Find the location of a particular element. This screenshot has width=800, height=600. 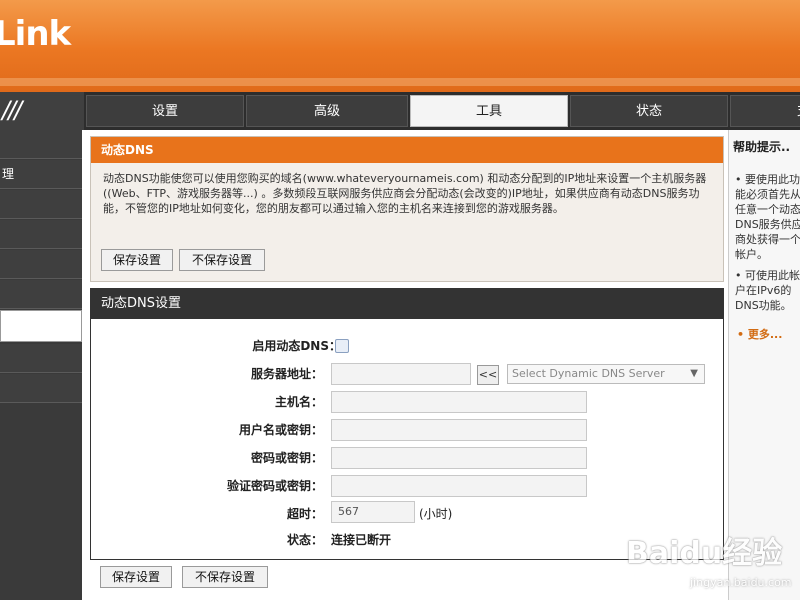

help-title: 帮助提示.. is located at coordinates (762, 147).